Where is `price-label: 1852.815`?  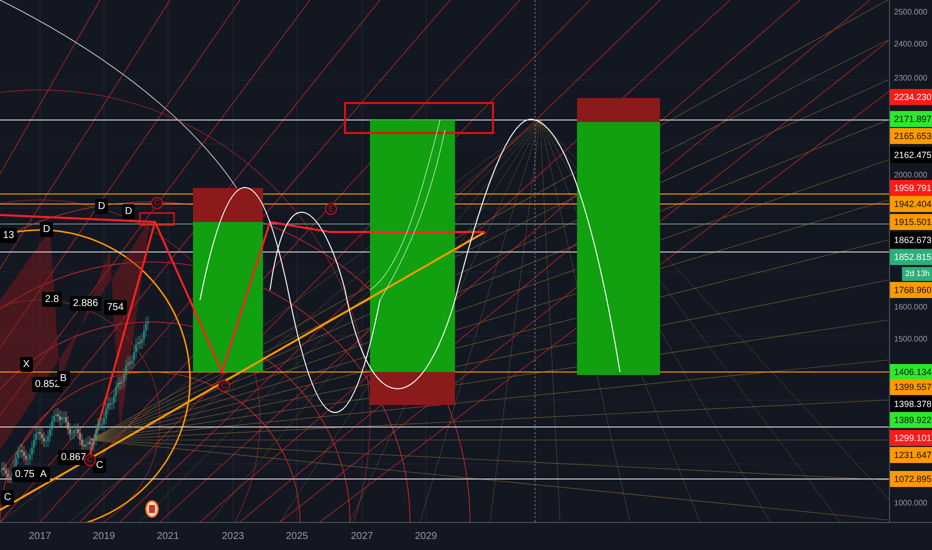 price-label: 1852.815 is located at coordinates (911, 257).